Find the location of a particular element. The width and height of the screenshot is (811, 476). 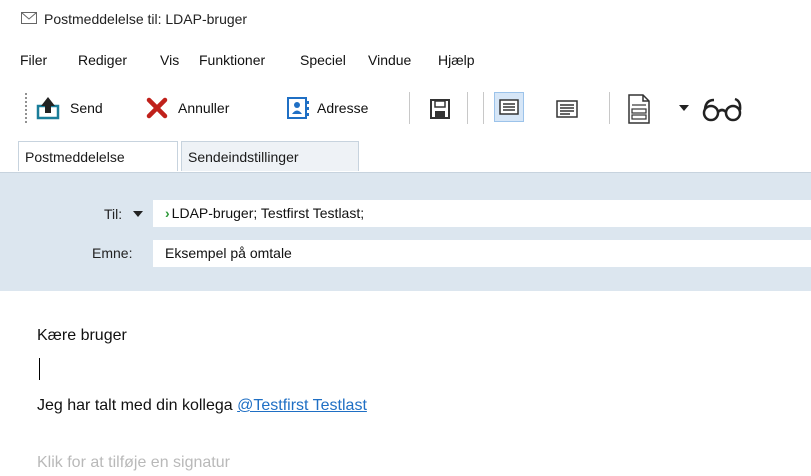

to-dropdown-arrow-icon is located at coordinates (138, 214).